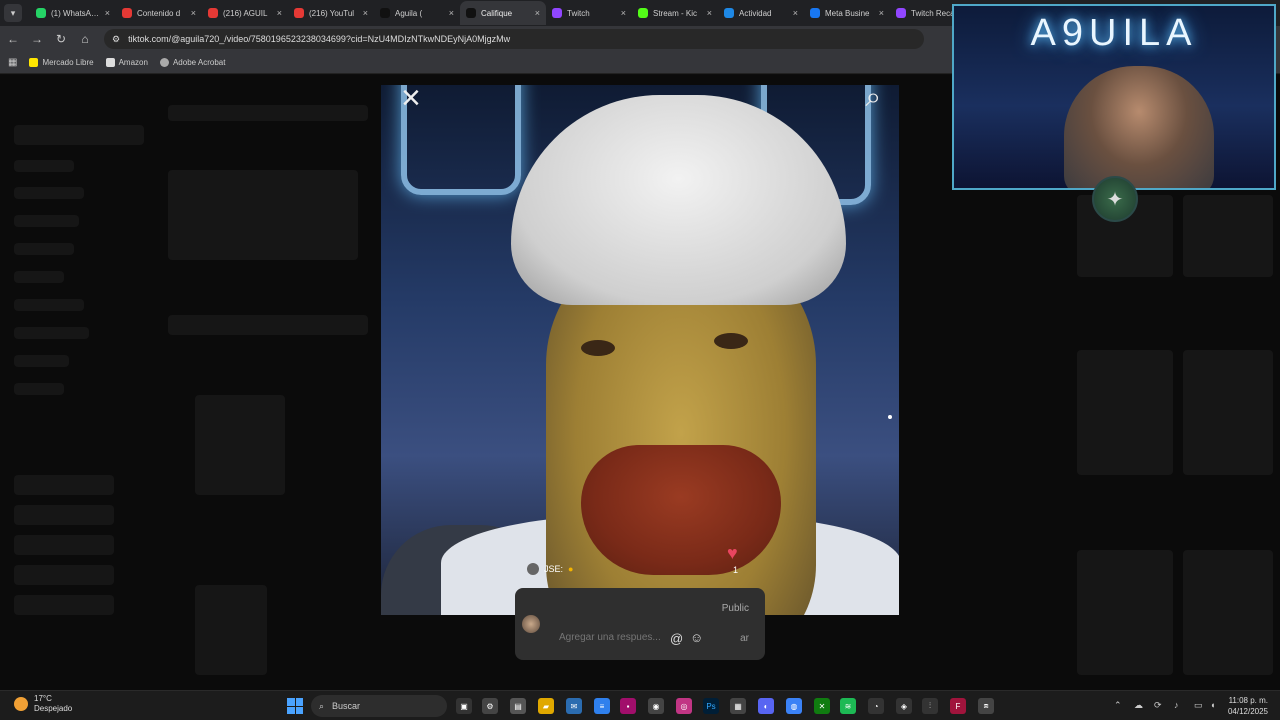  What do you see at coordinates (37, 39) in the screenshot?
I see `forward-icon: →` at bounding box center [37, 39].